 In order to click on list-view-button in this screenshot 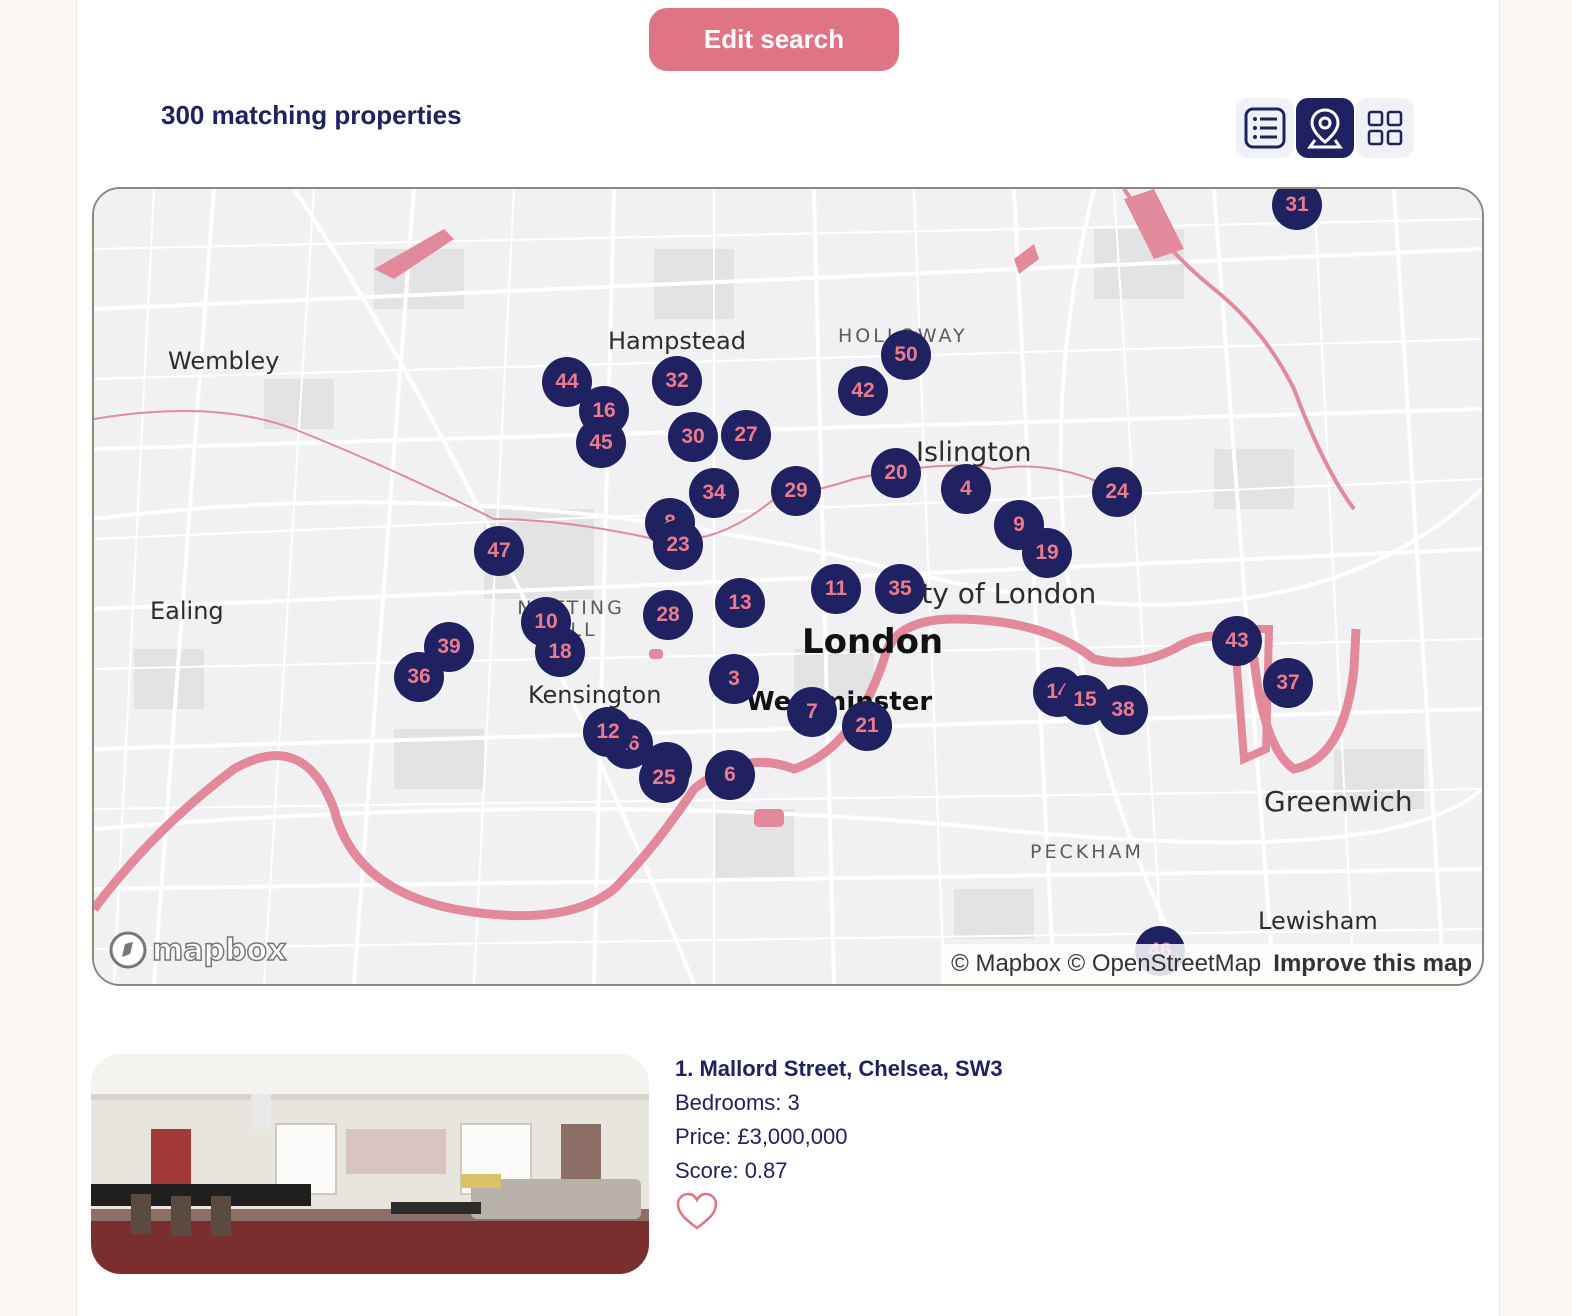, I will do `click(1265, 128)`.